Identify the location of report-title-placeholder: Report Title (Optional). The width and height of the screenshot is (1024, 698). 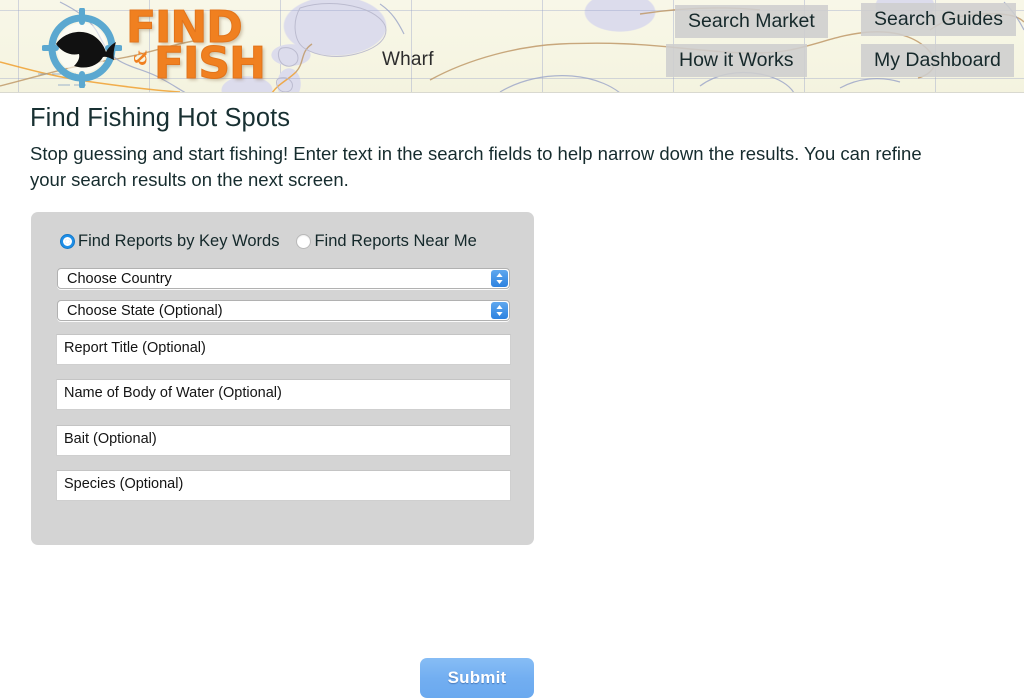
(135, 348).